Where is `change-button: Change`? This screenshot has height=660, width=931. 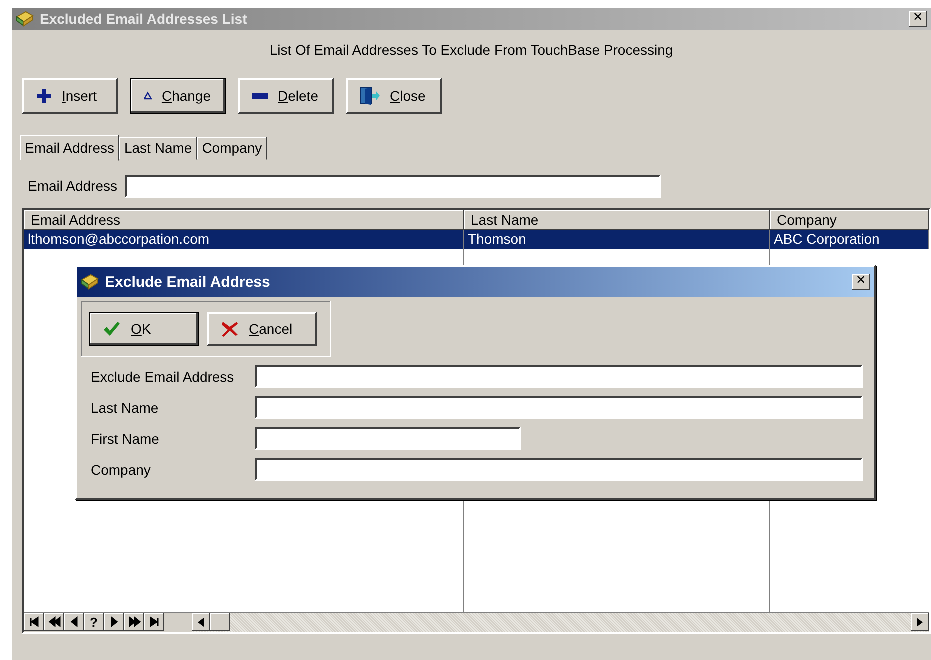 change-button: Change is located at coordinates (178, 96).